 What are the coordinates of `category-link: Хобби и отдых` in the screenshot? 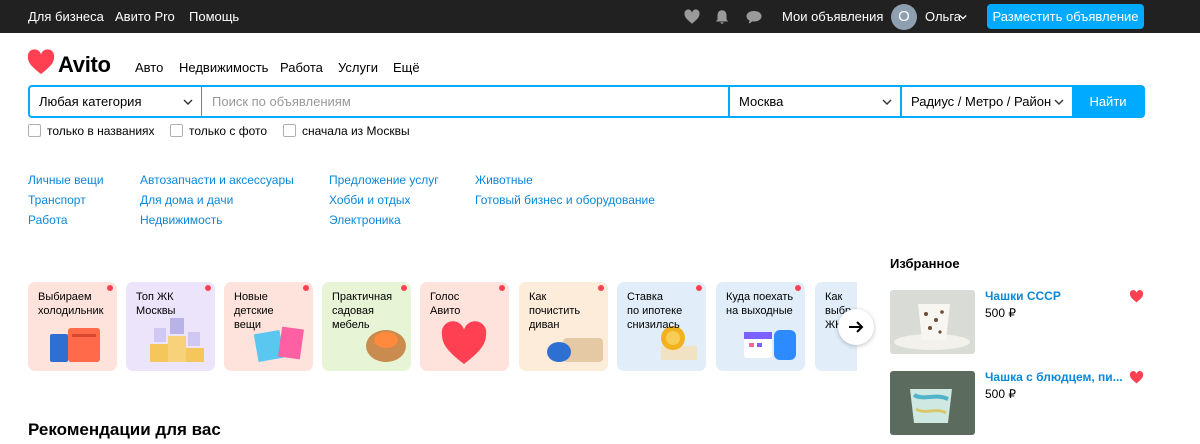 It's located at (370, 200).